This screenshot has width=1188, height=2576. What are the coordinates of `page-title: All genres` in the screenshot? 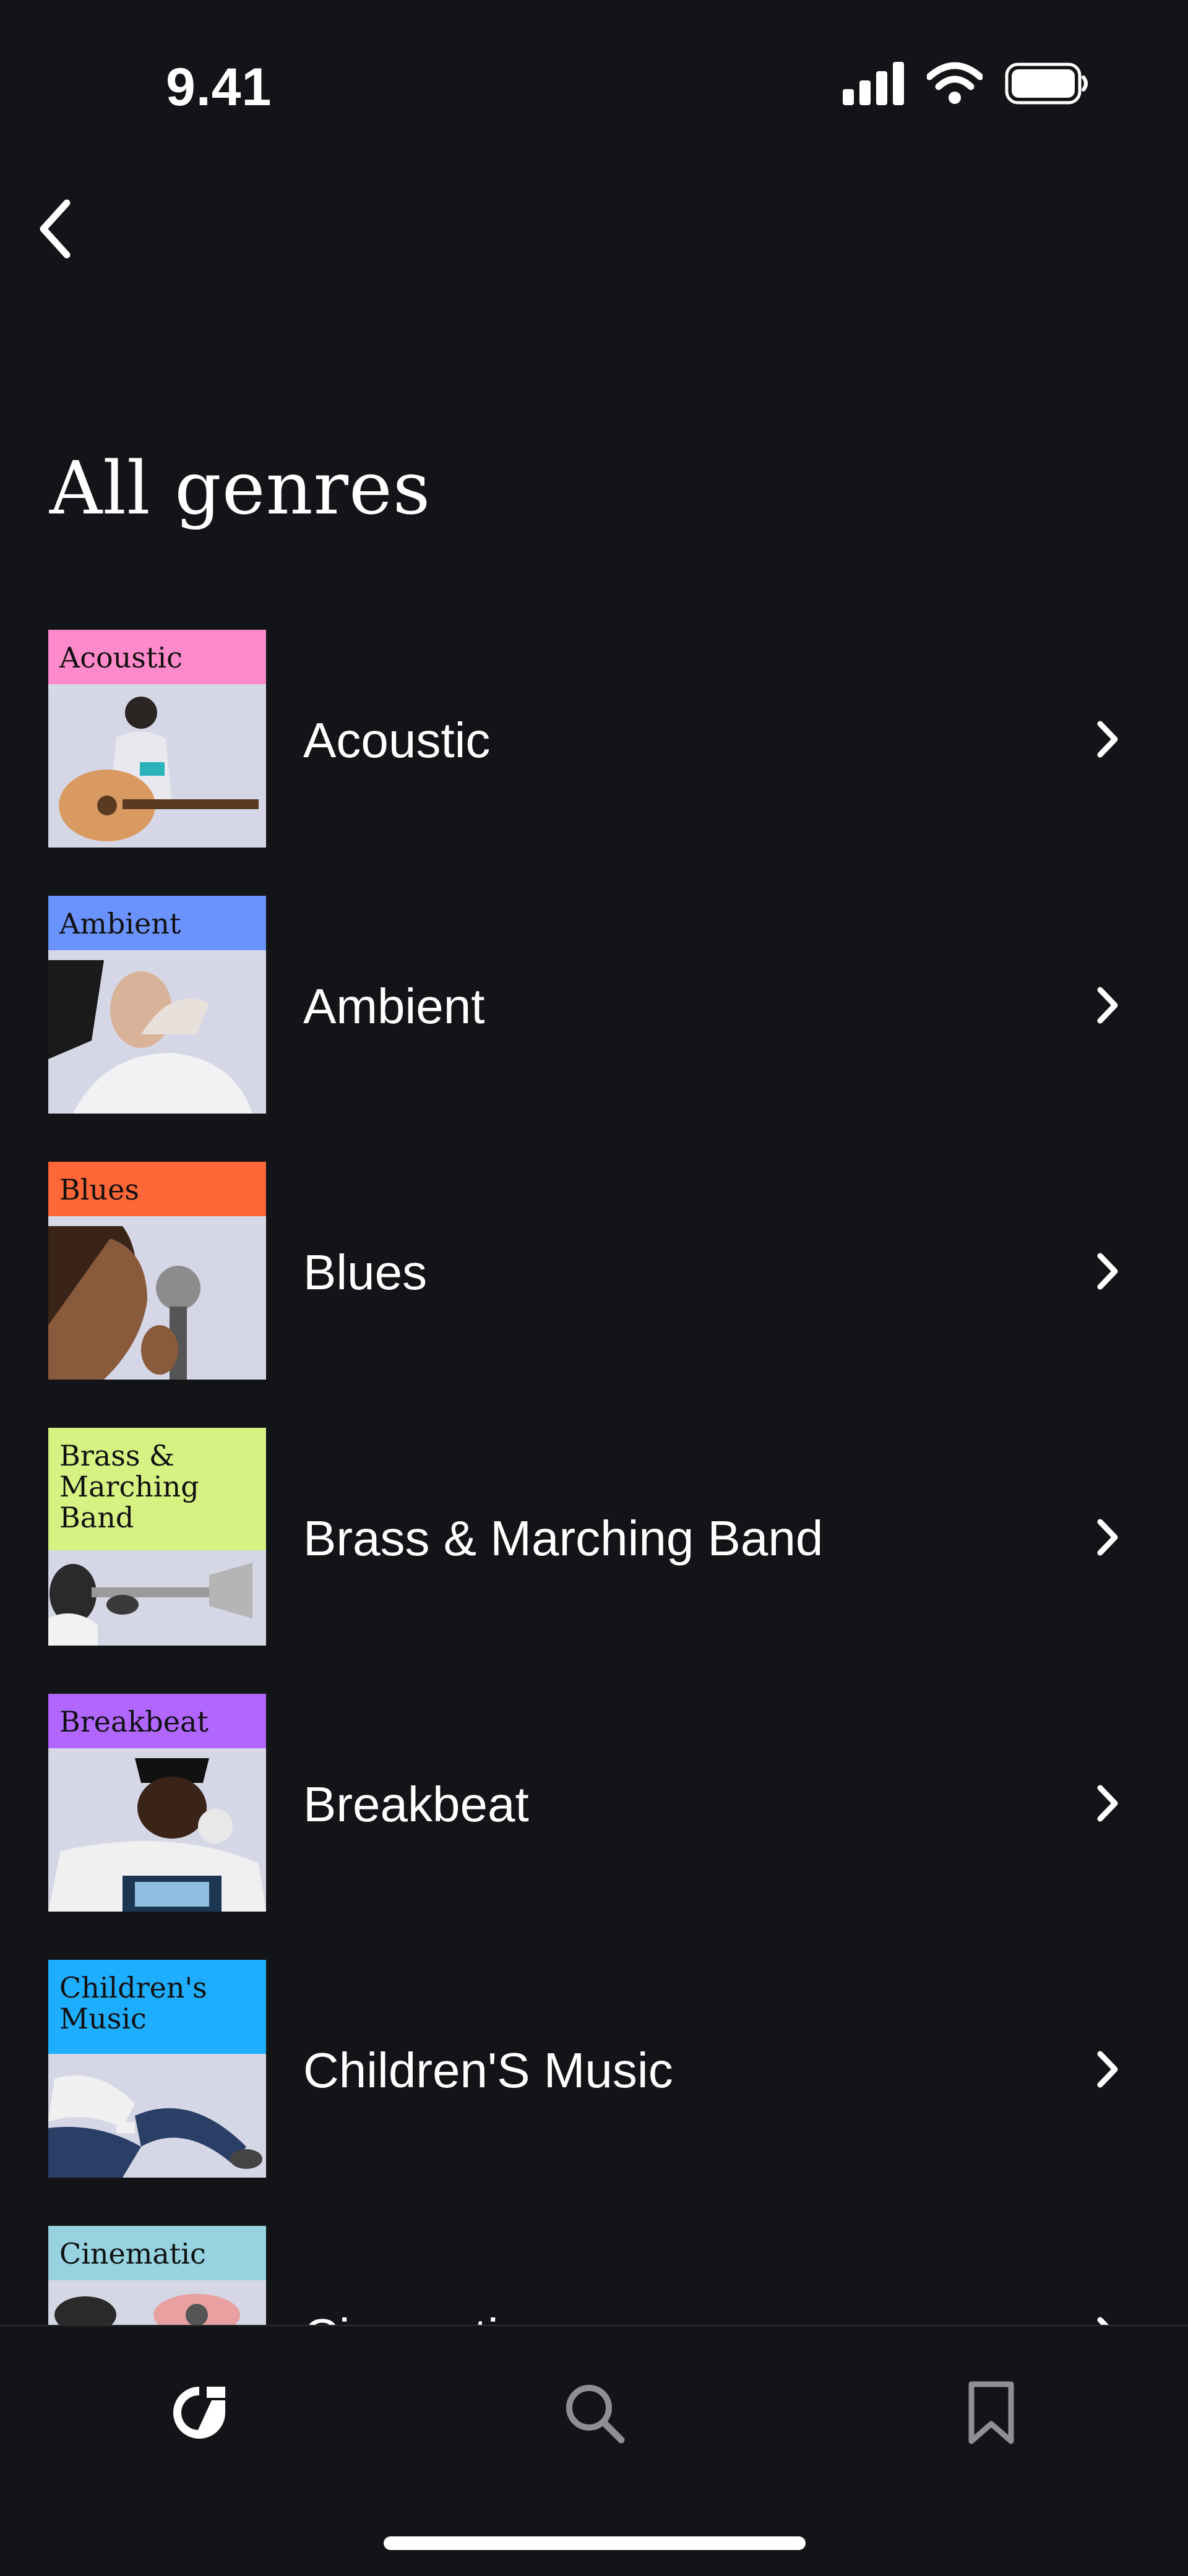 It's located at (241, 488).